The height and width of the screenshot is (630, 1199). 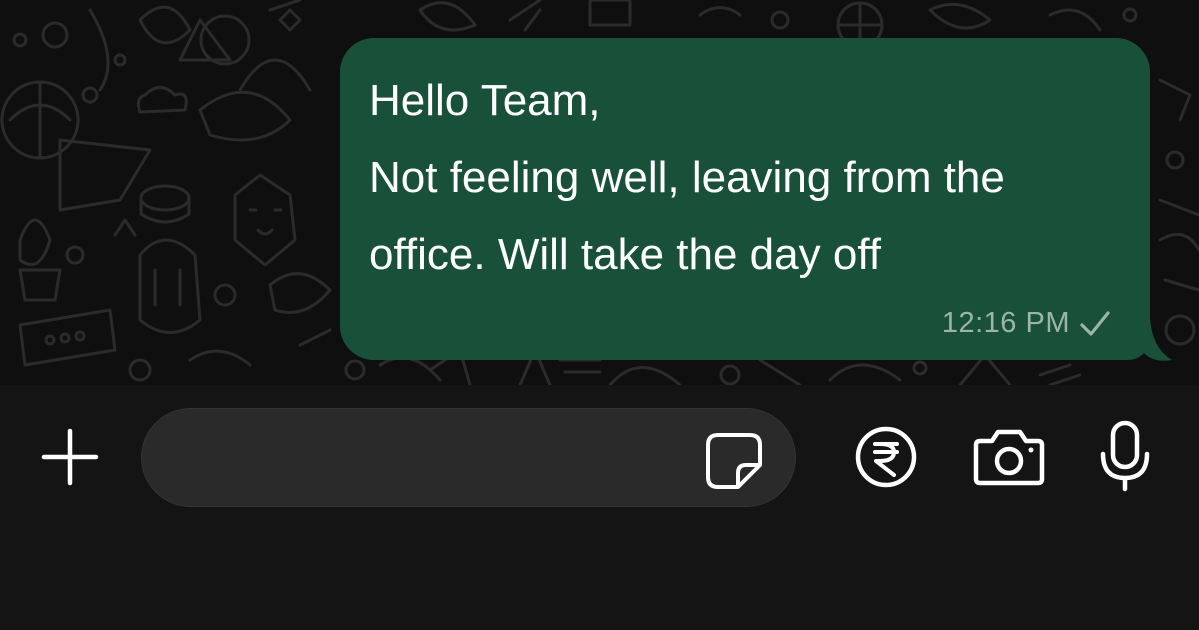 I want to click on camera-icon, so click(x=1009, y=457).